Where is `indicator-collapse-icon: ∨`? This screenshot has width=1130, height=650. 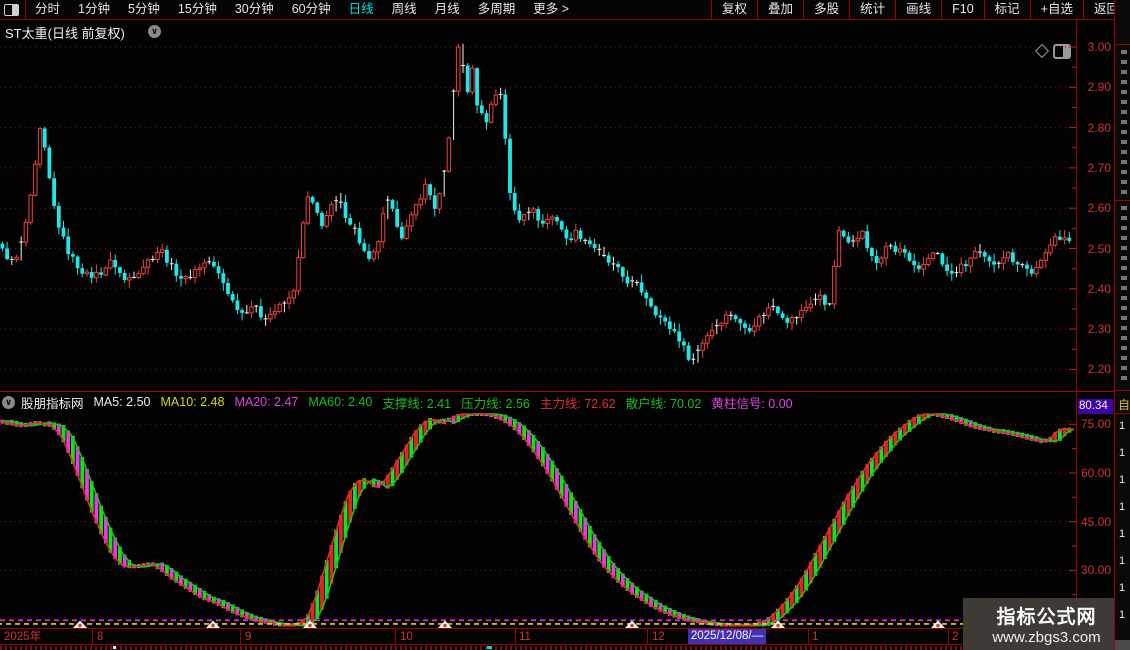
indicator-collapse-icon: ∨ is located at coordinates (8, 402).